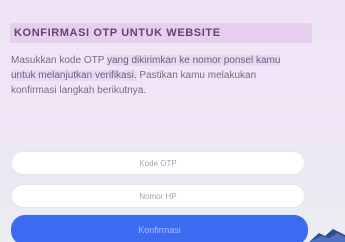 The image size is (345, 242). What do you see at coordinates (158, 163) in the screenshot?
I see `otp-code-input` at bounding box center [158, 163].